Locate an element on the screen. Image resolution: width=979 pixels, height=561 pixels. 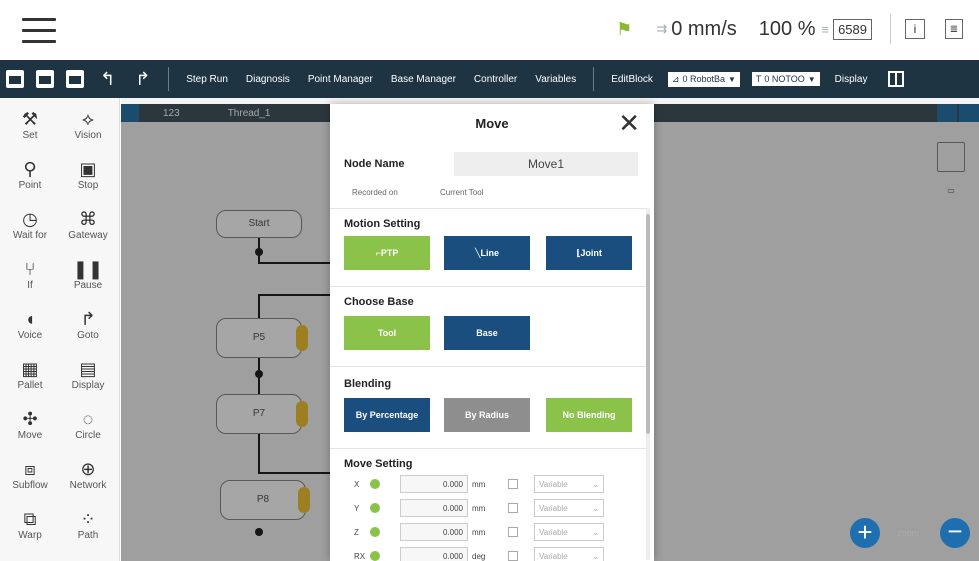
point-manager-button: Point Manager is located at coordinates (340, 79).